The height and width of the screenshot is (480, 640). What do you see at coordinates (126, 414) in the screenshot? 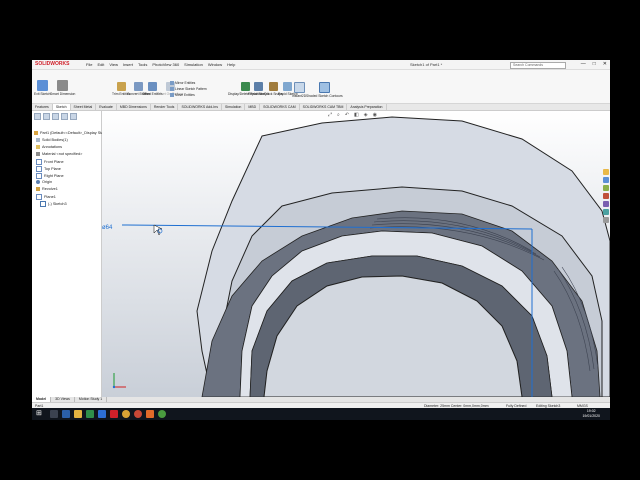
I see `chrome-icon` at bounding box center [126, 414].